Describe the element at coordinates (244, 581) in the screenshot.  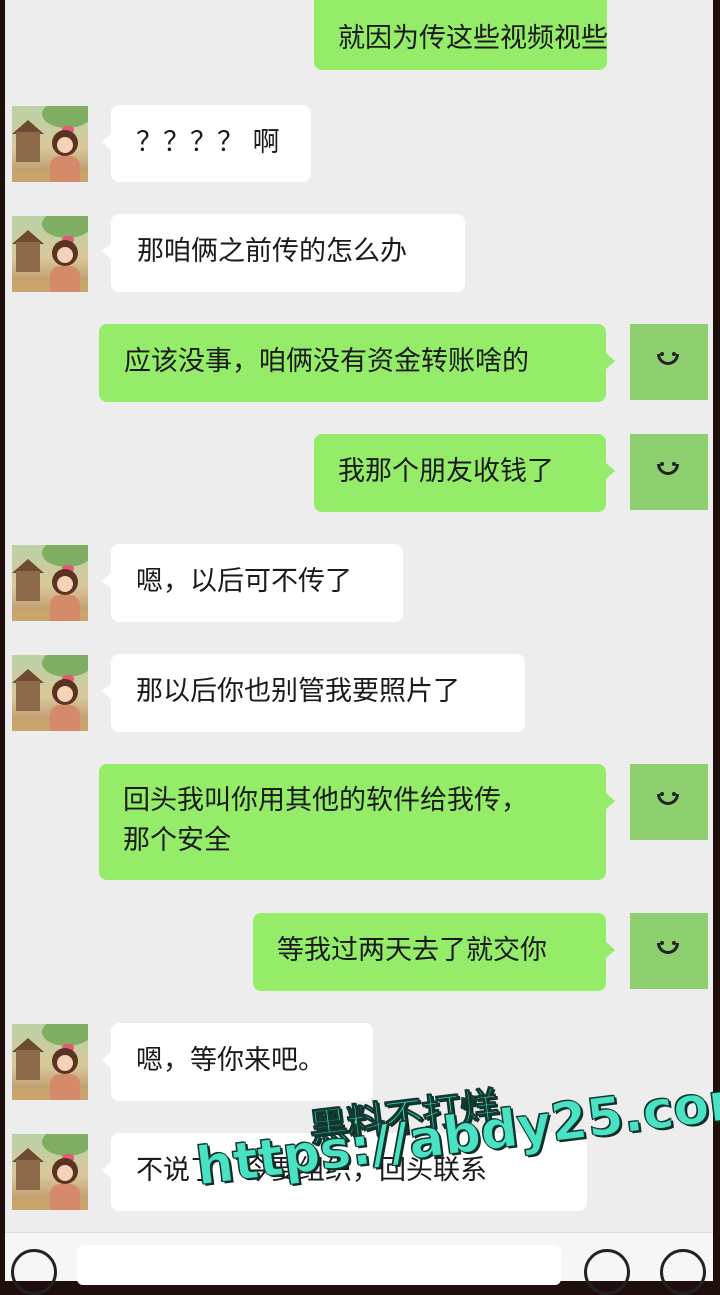
I see `message-text: 嗯，以后可不传了` at that location.